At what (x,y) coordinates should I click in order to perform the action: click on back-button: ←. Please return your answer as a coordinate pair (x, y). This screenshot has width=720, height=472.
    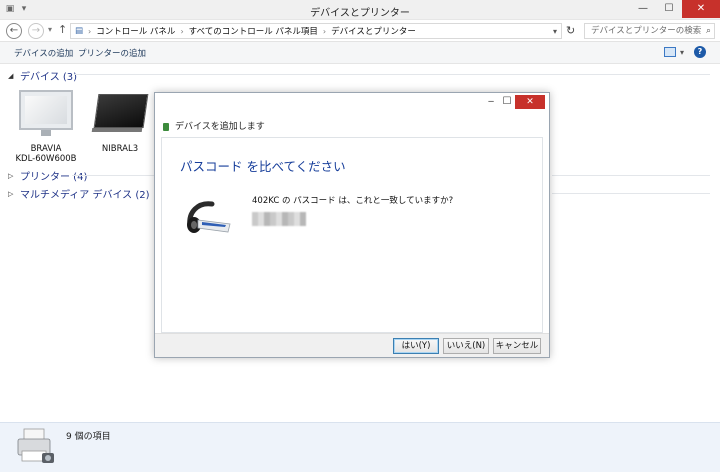
    Looking at the image, I should click on (14, 31).